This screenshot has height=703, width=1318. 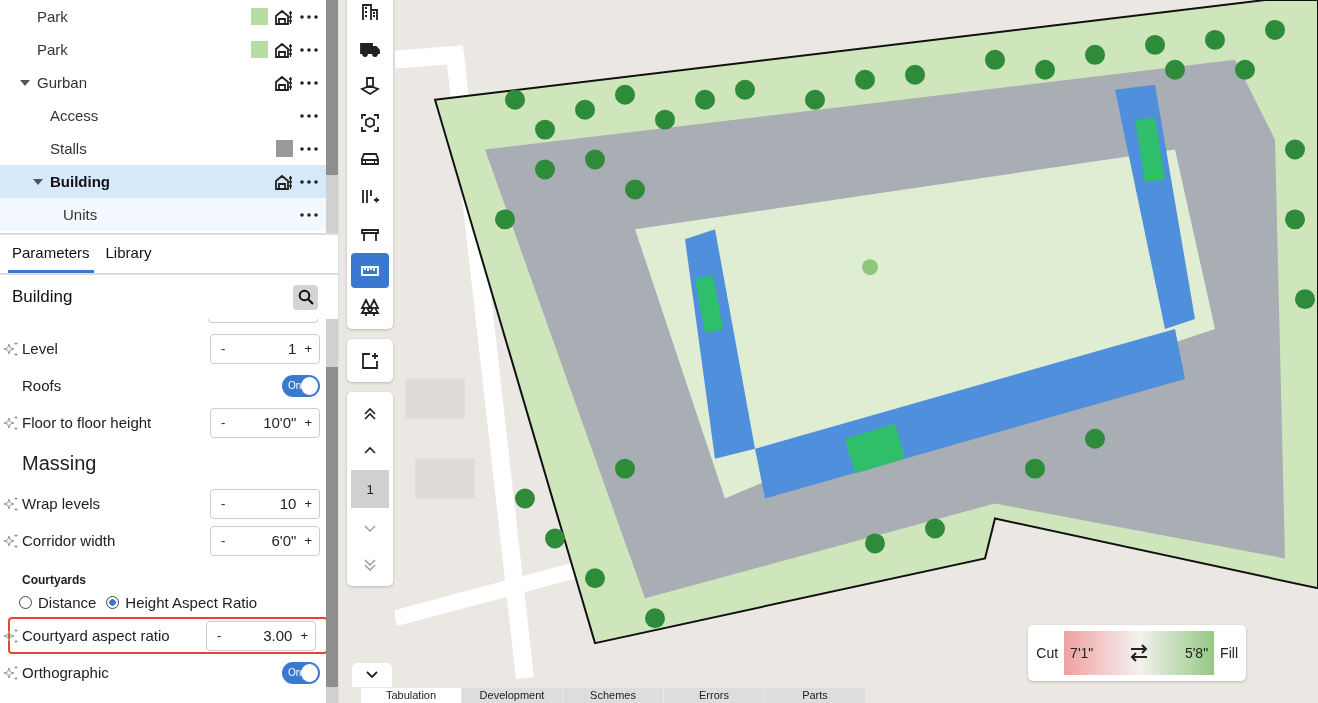 What do you see at coordinates (80, 214) in the screenshot?
I see `tree-item-label: Units` at bounding box center [80, 214].